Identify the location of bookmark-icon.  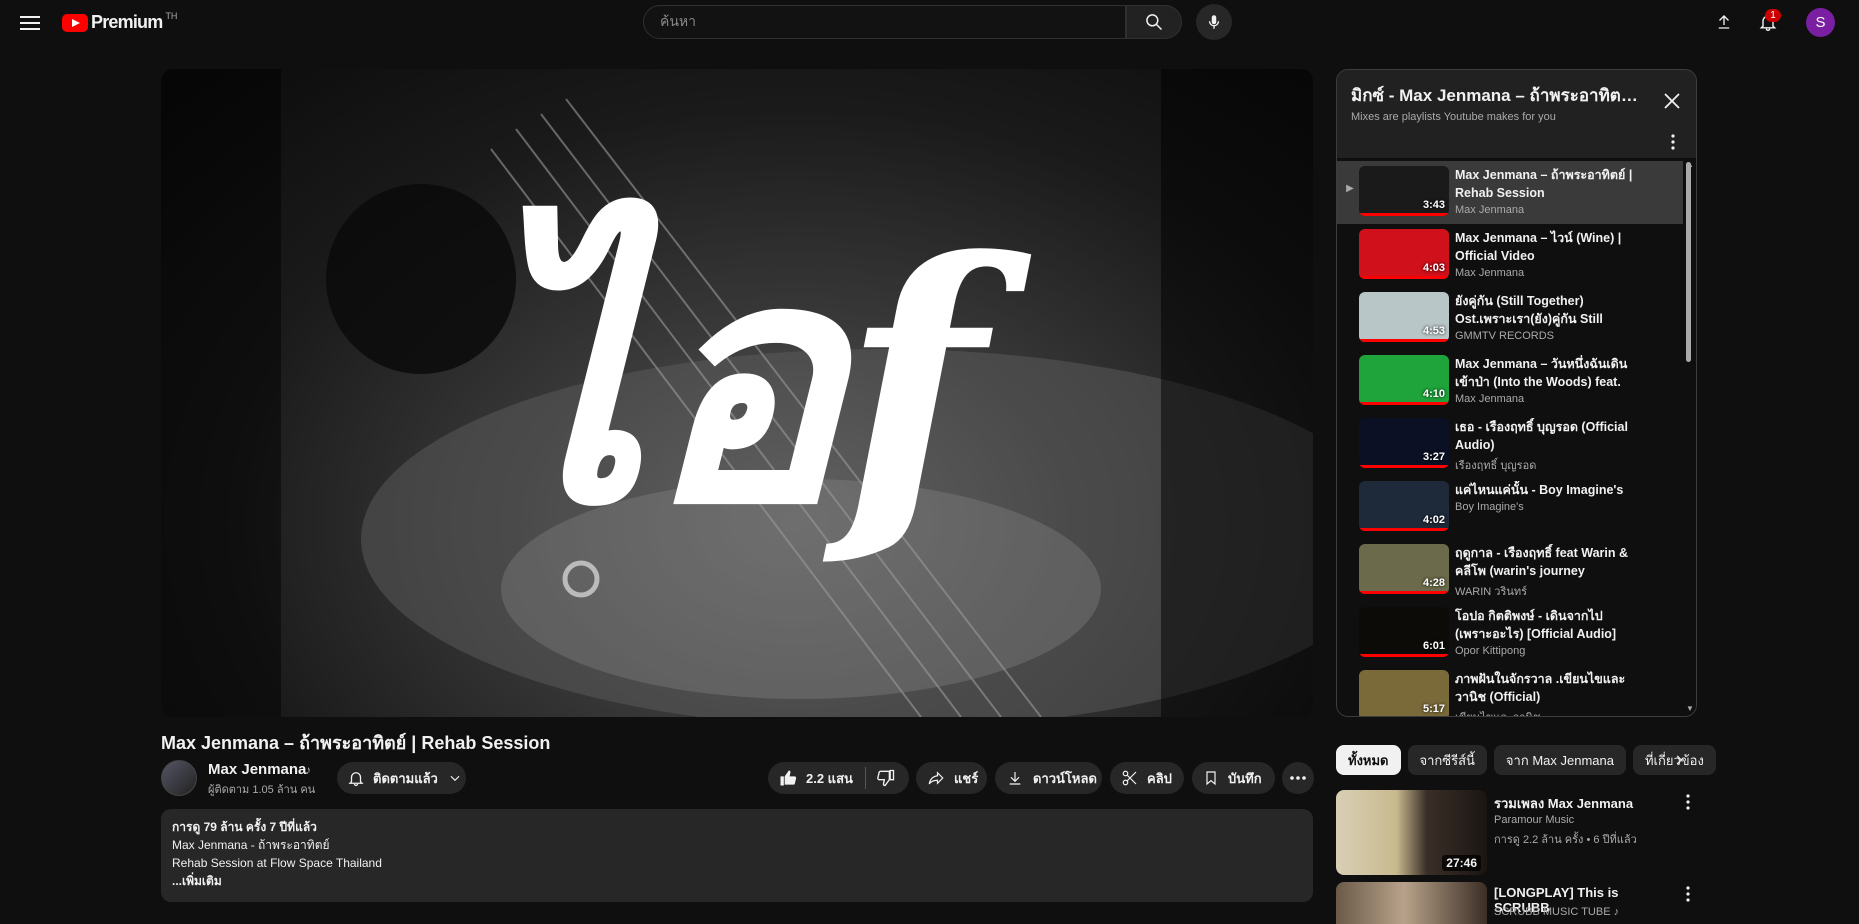
(1211, 778).